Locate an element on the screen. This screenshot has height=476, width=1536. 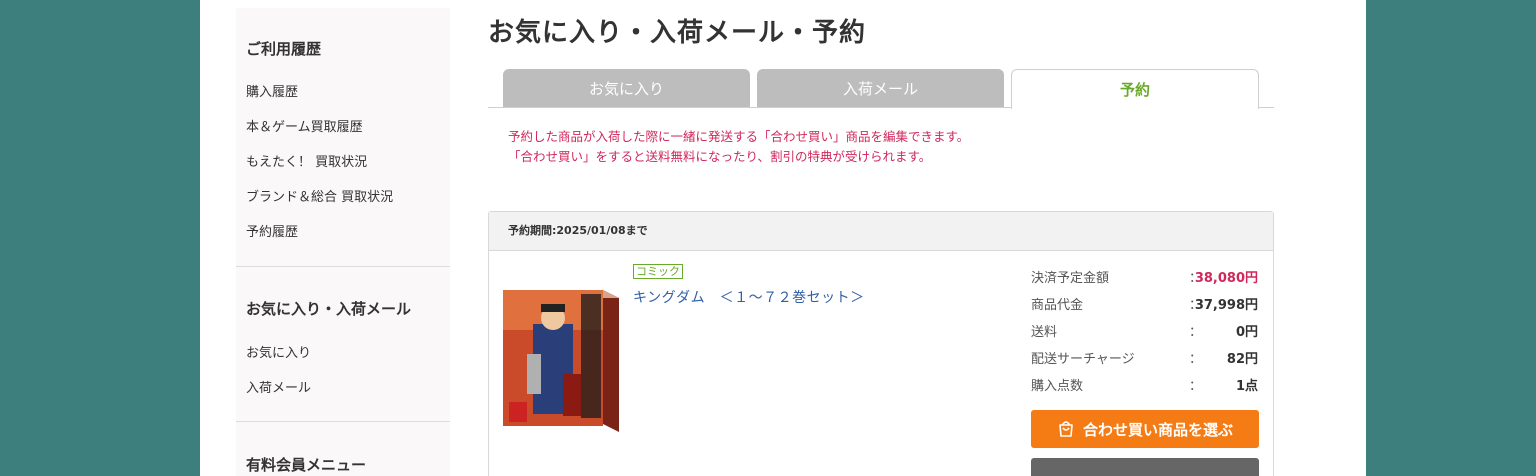
product-name-link: キングダム ＜１〜７２巻セット＞ is located at coordinates (749, 297).